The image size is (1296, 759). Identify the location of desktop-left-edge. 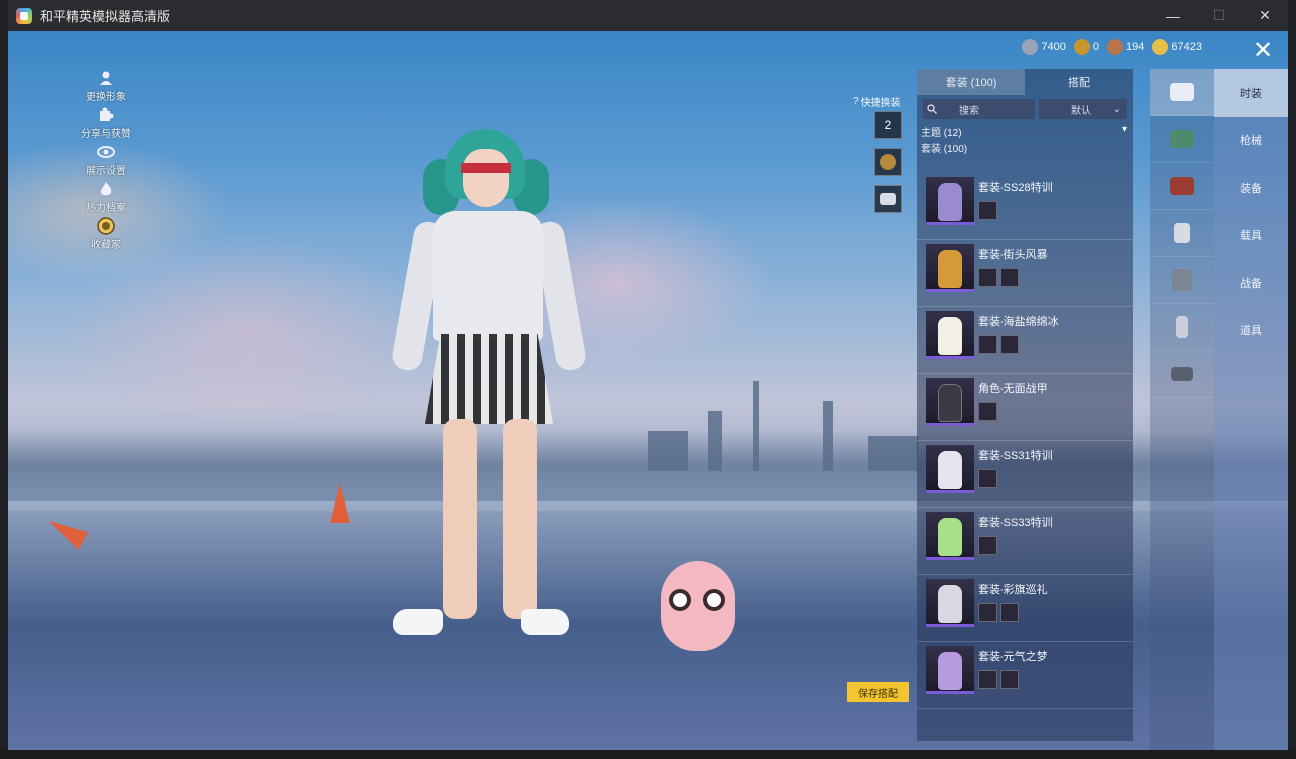
(4, 379).